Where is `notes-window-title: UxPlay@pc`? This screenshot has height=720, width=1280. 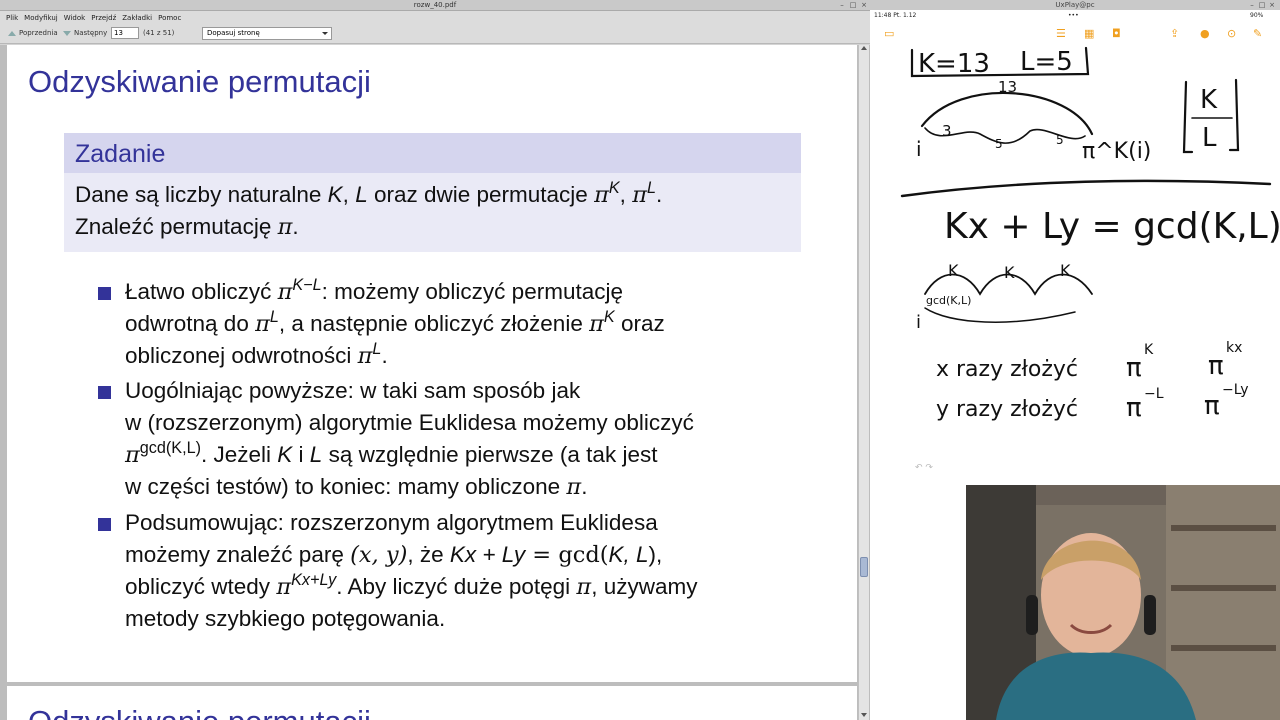 notes-window-title: UxPlay@pc is located at coordinates (1075, 5).